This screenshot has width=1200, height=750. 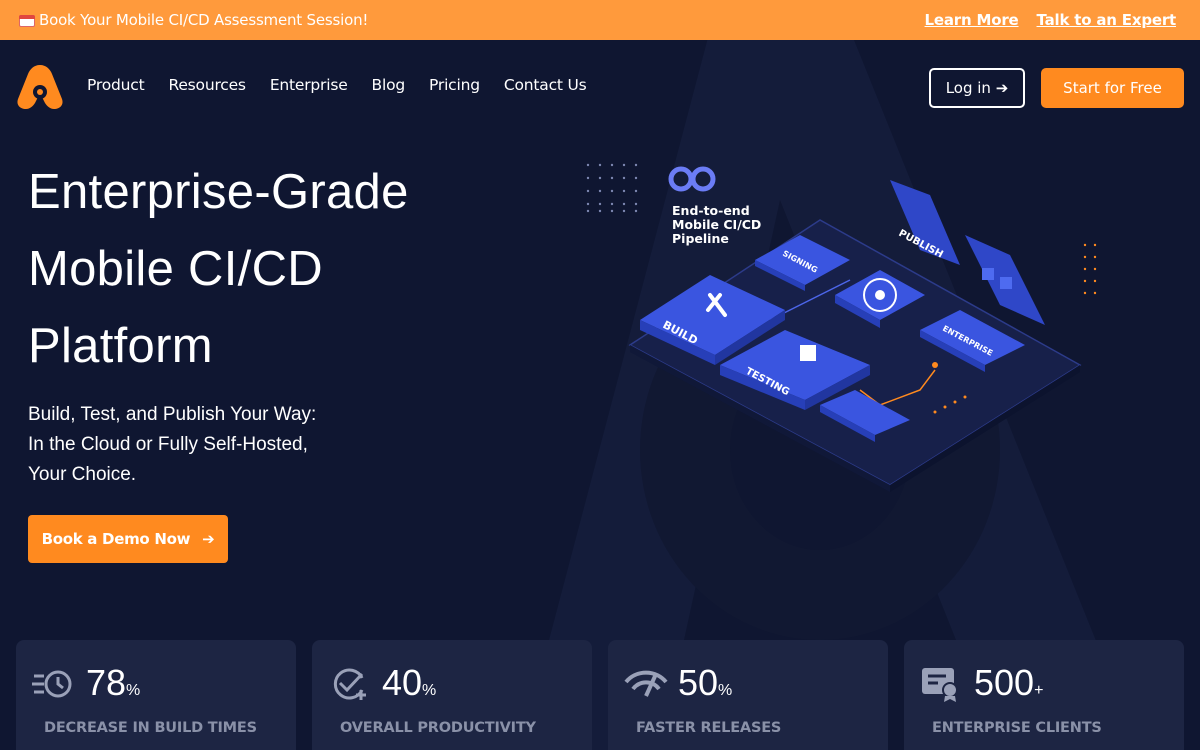 I want to click on stat-label: OVERALL PRODUCTIVITY, so click(x=438, y=728).